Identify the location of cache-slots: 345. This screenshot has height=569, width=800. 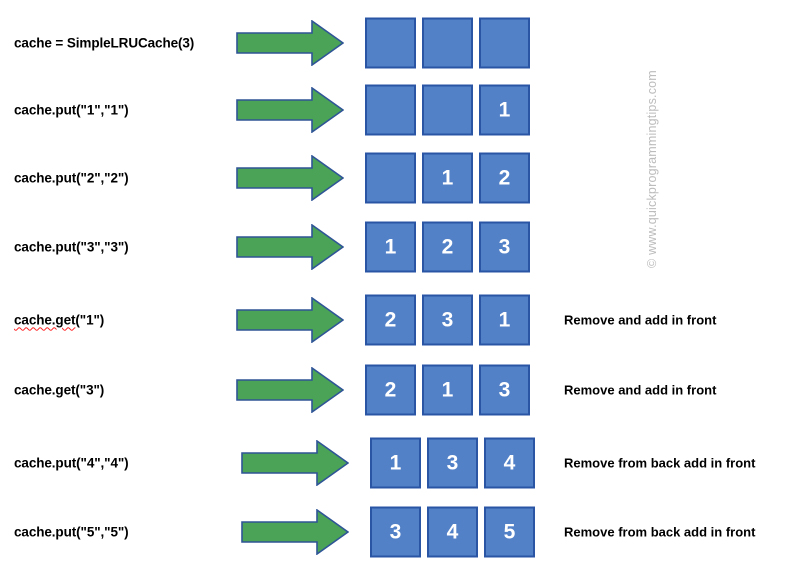
(452, 532).